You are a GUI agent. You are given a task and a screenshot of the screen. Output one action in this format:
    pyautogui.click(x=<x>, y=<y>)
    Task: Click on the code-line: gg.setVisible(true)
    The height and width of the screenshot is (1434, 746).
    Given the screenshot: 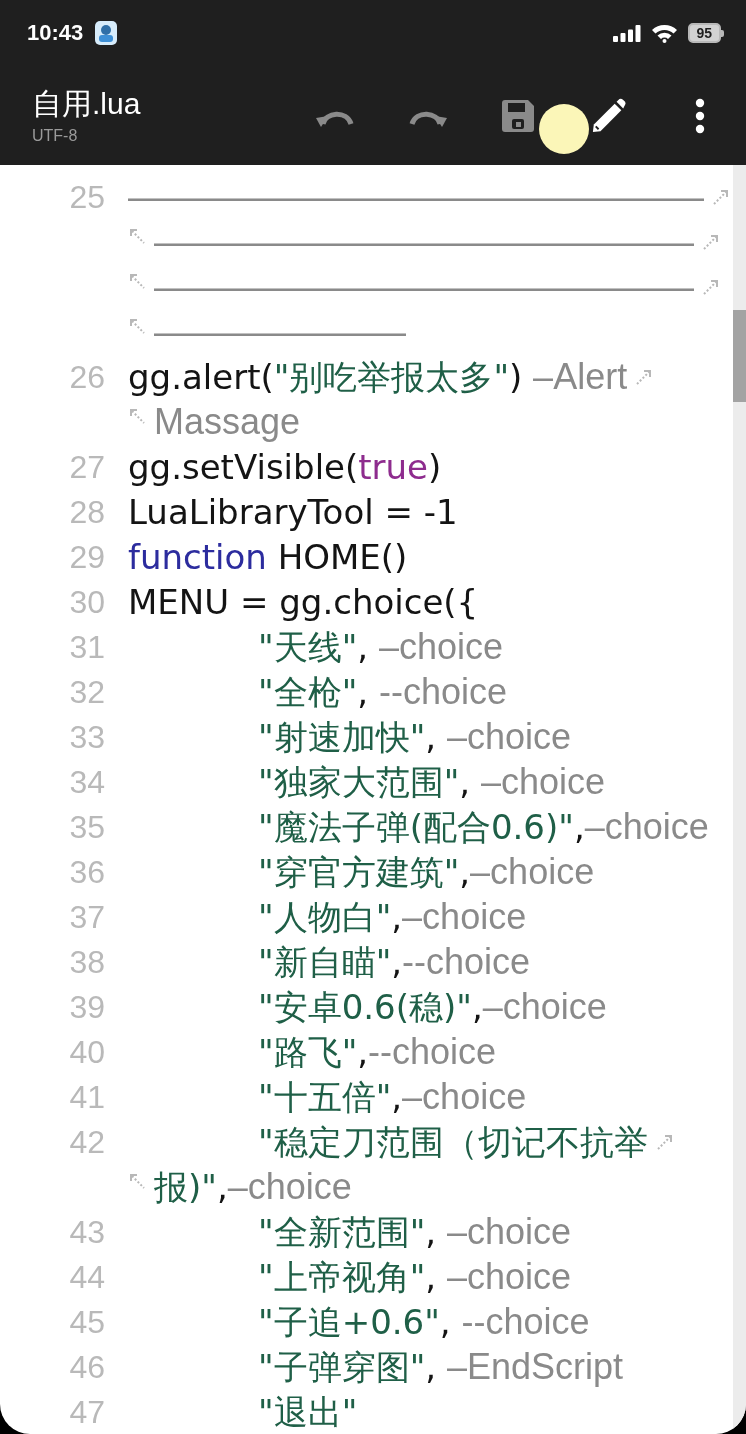 What is the action you would take?
    pyautogui.click(x=285, y=466)
    